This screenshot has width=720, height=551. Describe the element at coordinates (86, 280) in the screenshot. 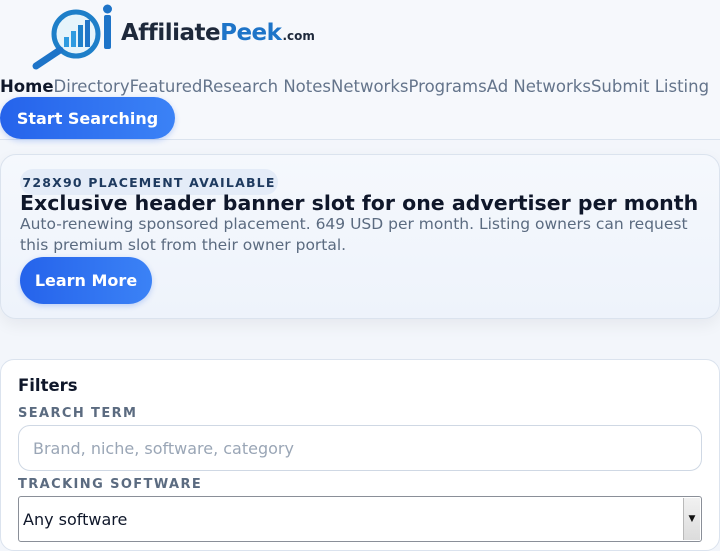

I see `learn-more-button: Learn More` at that location.